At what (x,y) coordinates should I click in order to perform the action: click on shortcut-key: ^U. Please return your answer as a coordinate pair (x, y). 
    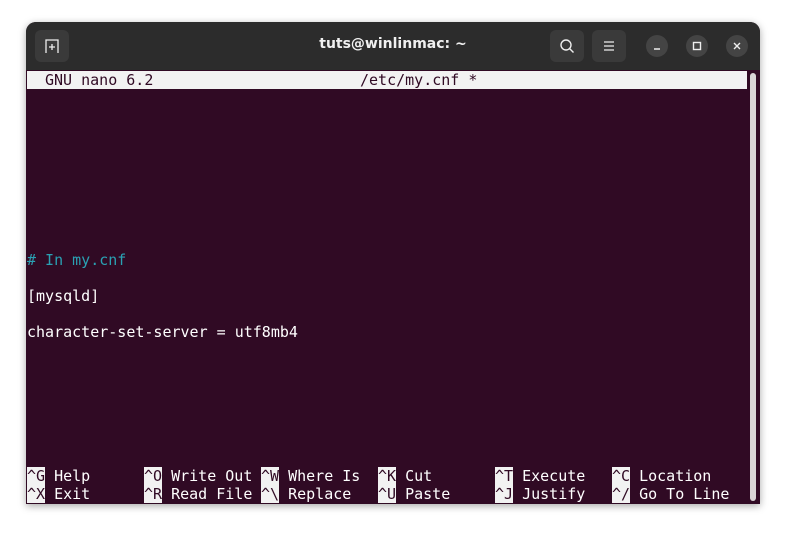
    Looking at the image, I should click on (387, 494).